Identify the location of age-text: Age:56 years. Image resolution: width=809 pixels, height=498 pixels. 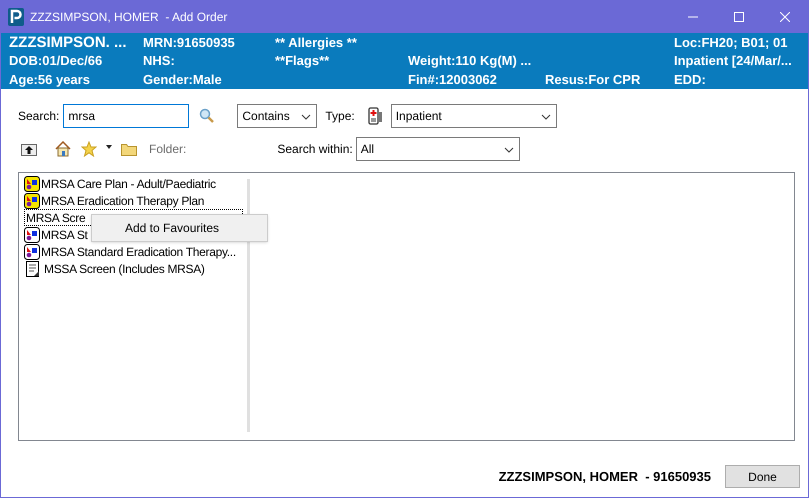
(50, 80).